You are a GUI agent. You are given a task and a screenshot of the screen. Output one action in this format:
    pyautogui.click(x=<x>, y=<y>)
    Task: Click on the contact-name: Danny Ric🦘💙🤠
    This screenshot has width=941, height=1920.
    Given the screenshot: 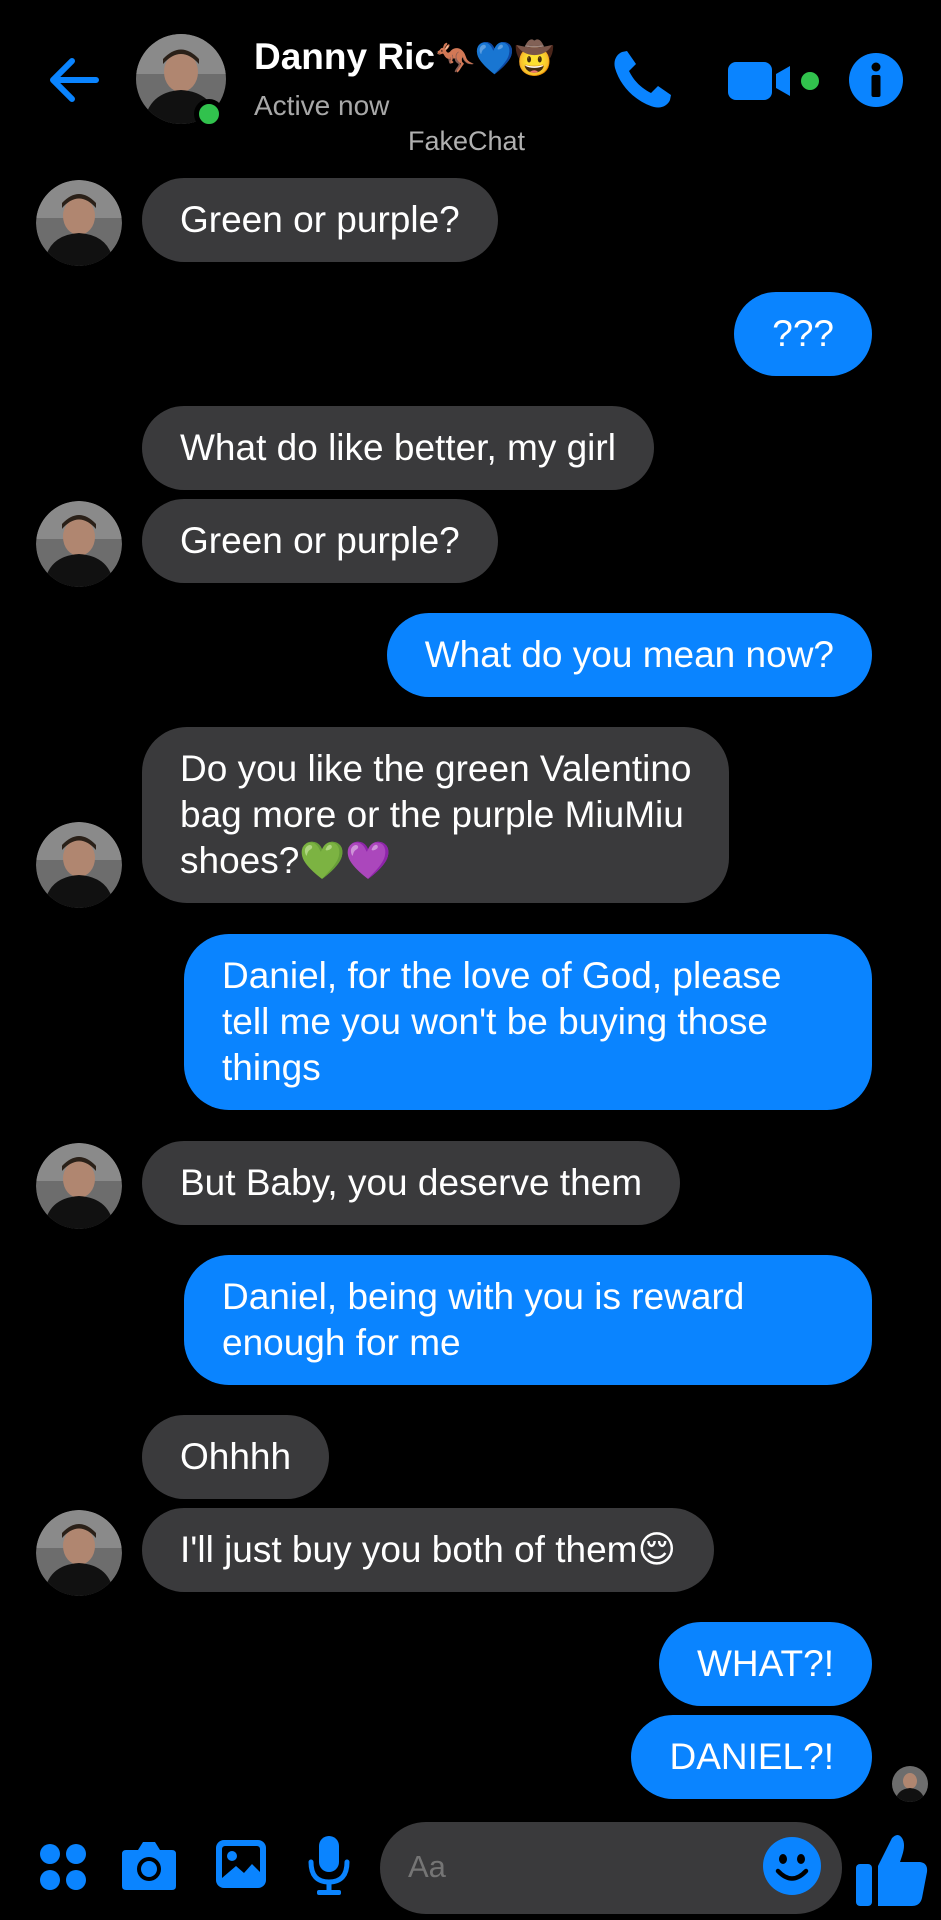 What is the action you would take?
    pyautogui.click(x=404, y=57)
    